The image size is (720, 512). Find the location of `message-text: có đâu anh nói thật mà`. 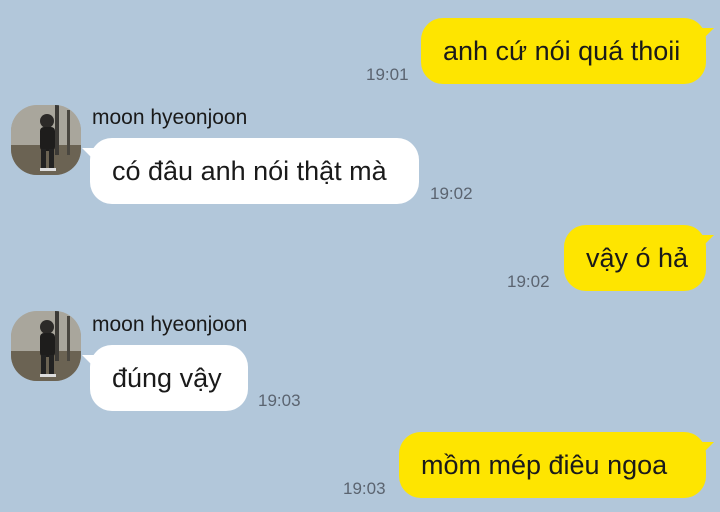

message-text: có đâu anh nói thật mà is located at coordinates (249, 170).